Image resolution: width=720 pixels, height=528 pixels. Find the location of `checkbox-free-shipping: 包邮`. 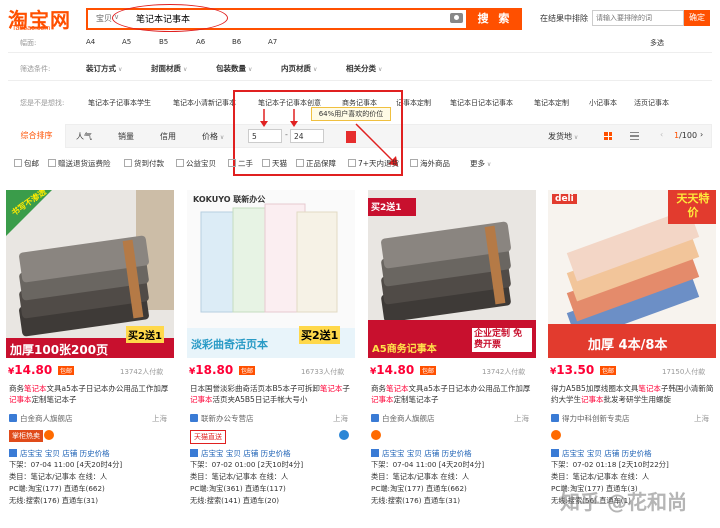

checkbox-free-shipping: 包邮 is located at coordinates (26, 163).